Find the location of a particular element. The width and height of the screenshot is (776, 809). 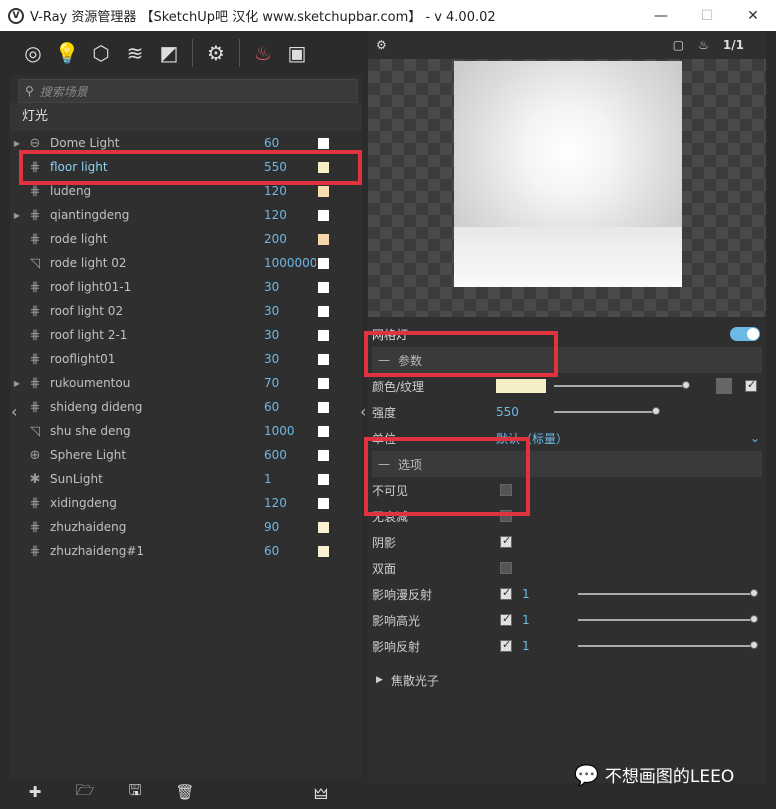

affect-diffuse-slider is located at coordinates (666, 594).